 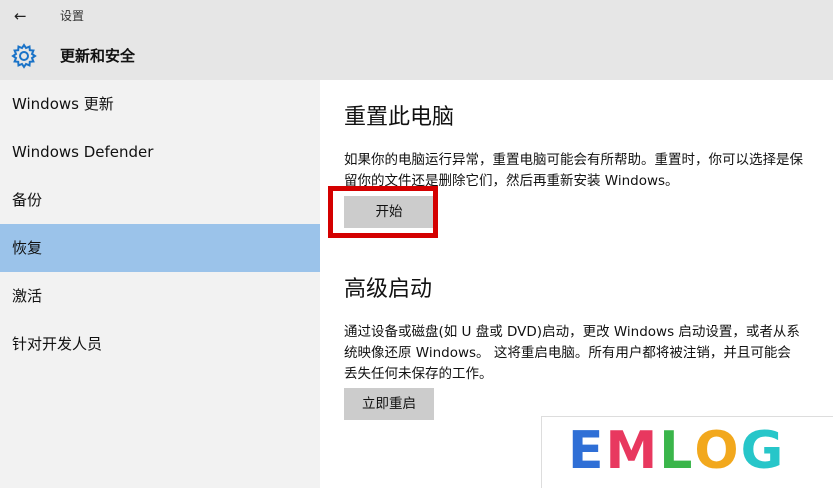 What do you see at coordinates (763, 451) in the screenshot?
I see `logo-letter-g: G` at bounding box center [763, 451].